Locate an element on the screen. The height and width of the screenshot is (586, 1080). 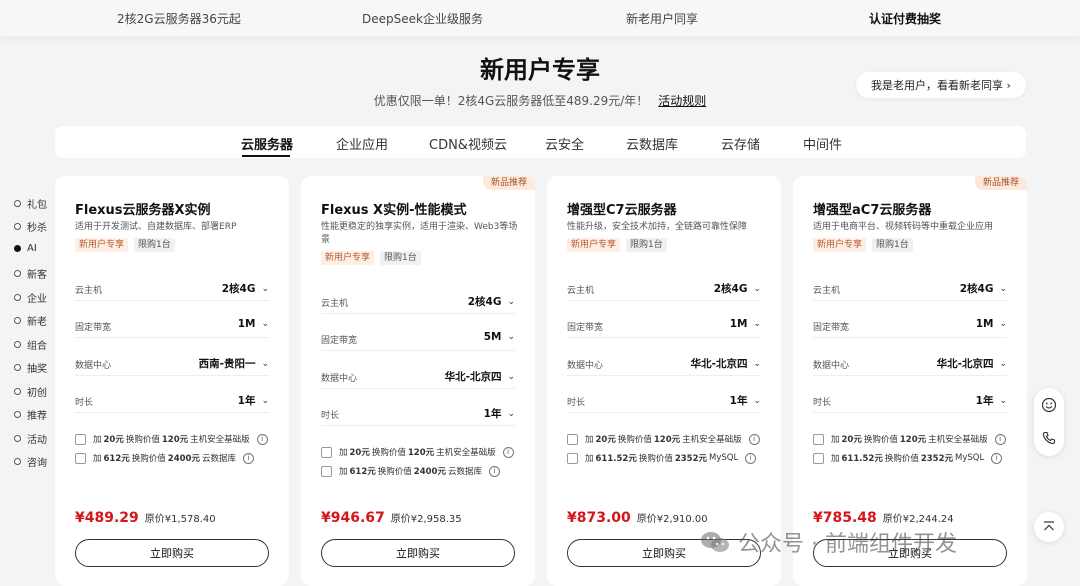
datacenter-value: 华北-北京四 is located at coordinates (719, 364).